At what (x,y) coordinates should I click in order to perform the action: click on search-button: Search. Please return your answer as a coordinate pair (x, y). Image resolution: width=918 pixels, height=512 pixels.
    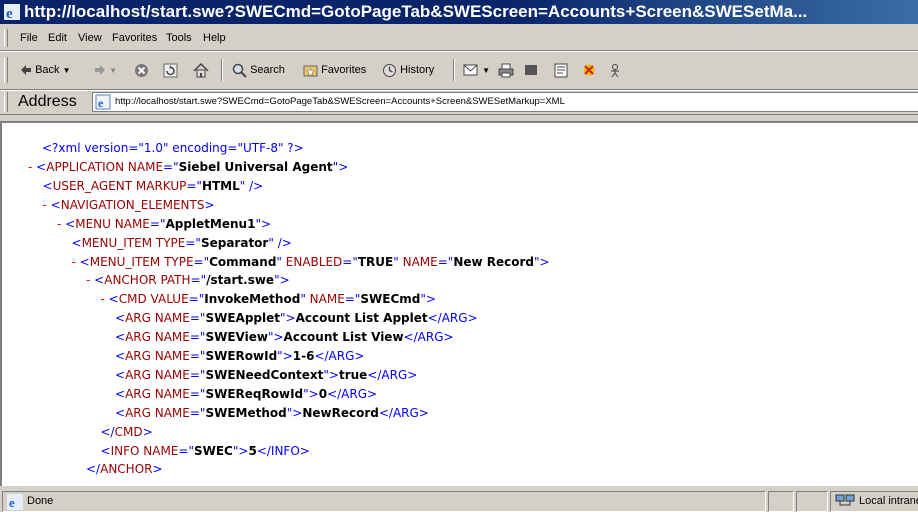
    Looking at the image, I should click on (258, 70).